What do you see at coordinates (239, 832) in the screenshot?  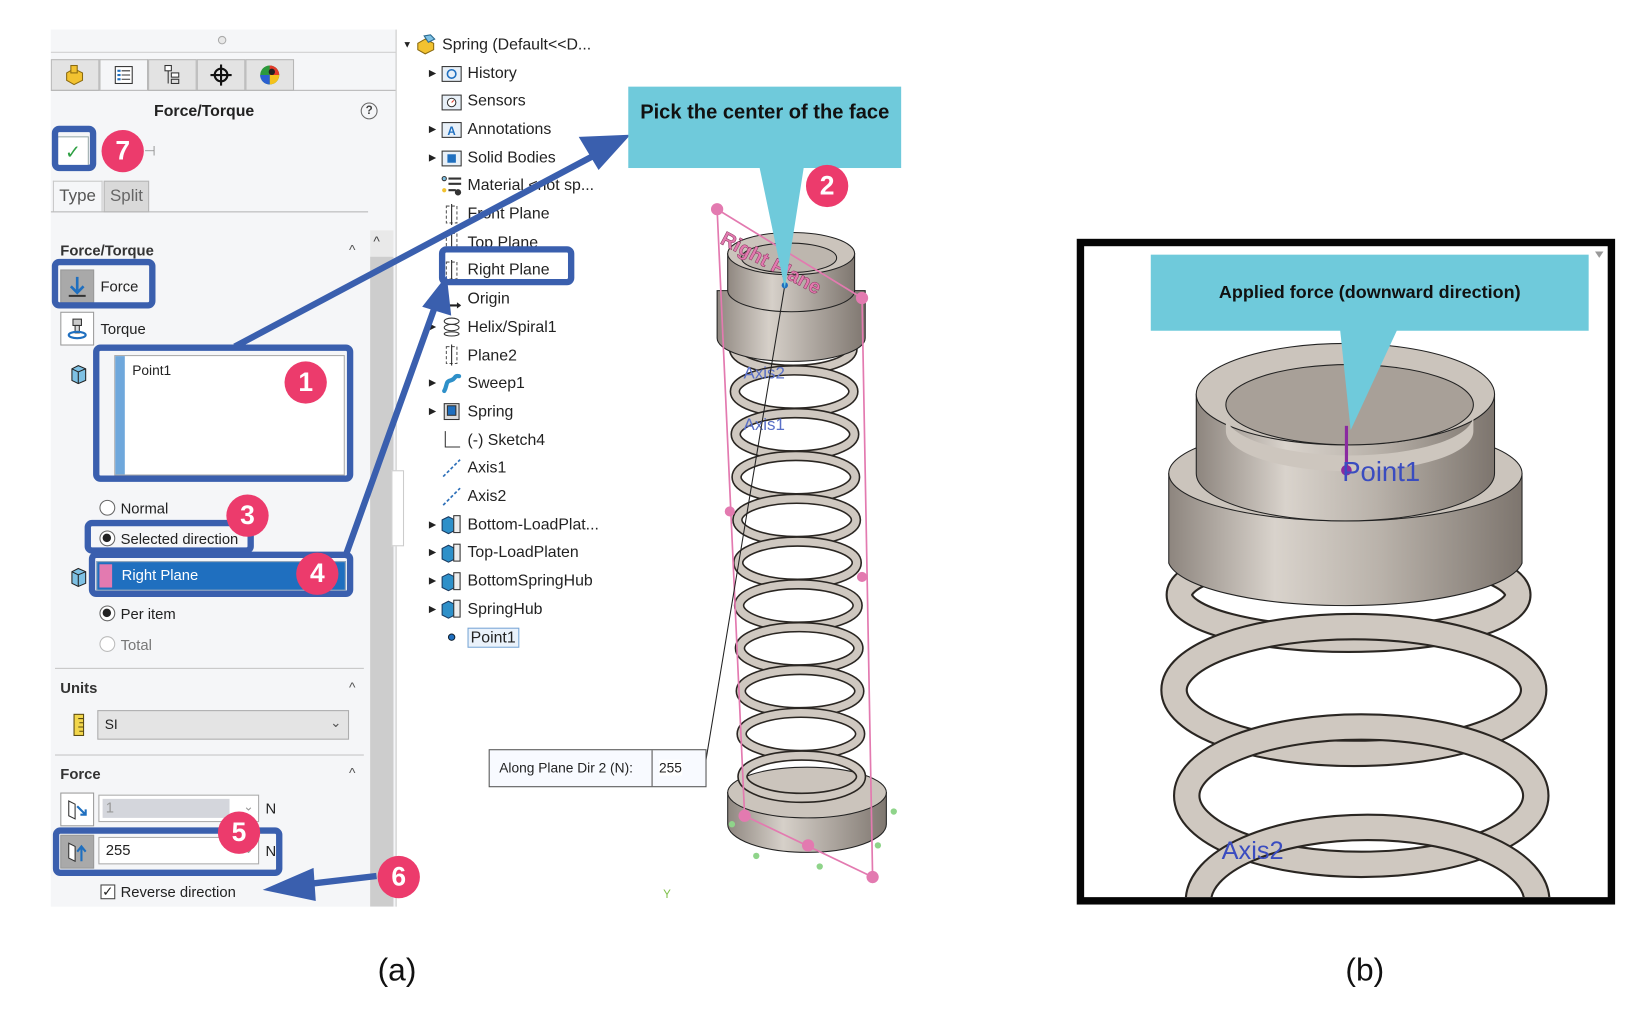 I see `step-badge-5: 5` at bounding box center [239, 832].